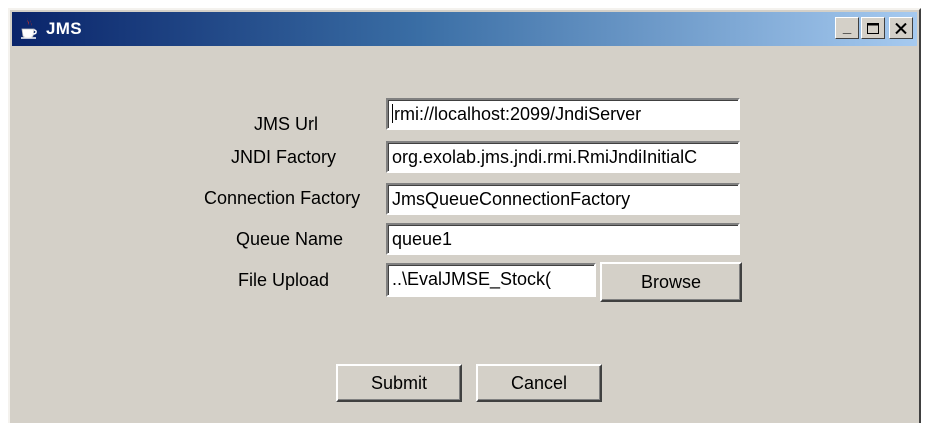 This screenshot has height=423, width=929. Describe the element at coordinates (399, 383) in the screenshot. I see `submit-button: Submit` at that location.